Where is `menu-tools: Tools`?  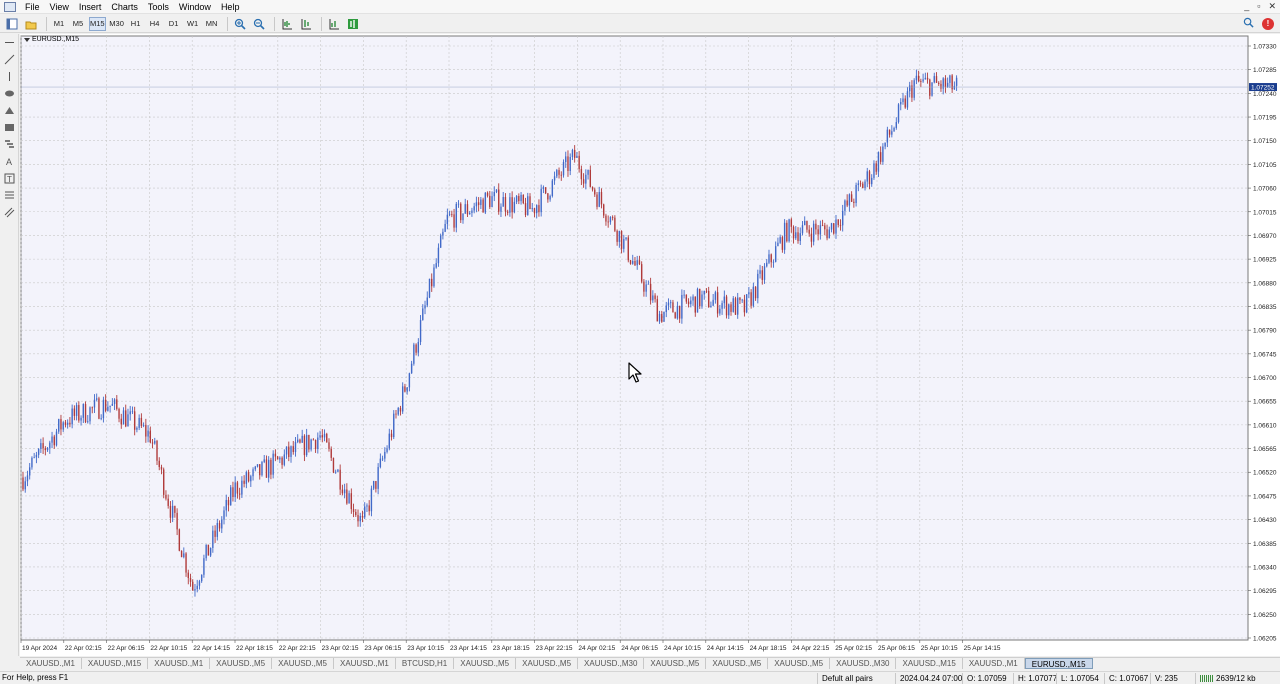 menu-tools: Tools is located at coordinates (158, 7).